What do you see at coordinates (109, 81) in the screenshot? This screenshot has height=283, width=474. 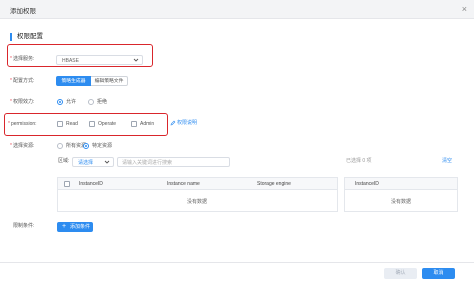 I see `config-mode-file-tab: 编辑策略文件` at bounding box center [109, 81].